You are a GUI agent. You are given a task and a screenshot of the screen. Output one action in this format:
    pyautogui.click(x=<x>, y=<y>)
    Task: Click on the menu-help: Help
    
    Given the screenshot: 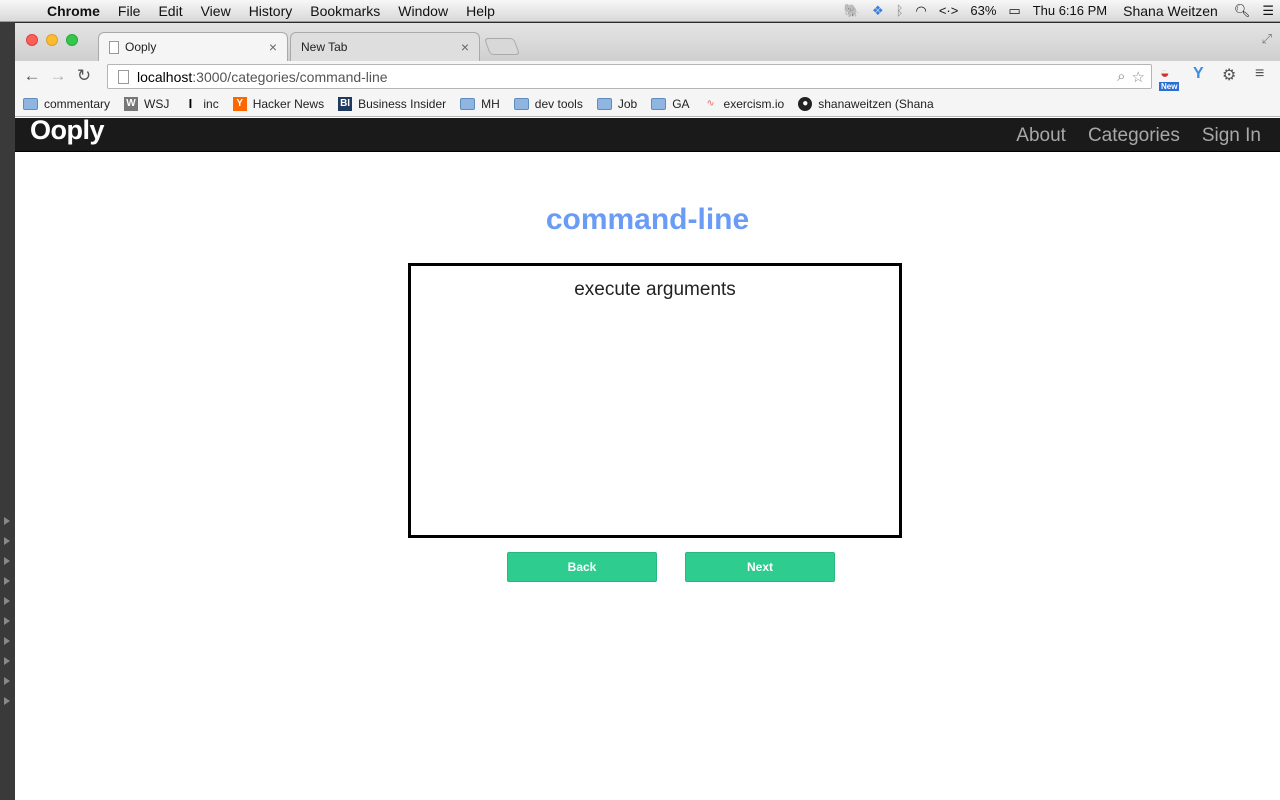 What is the action you would take?
    pyautogui.click(x=480, y=11)
    